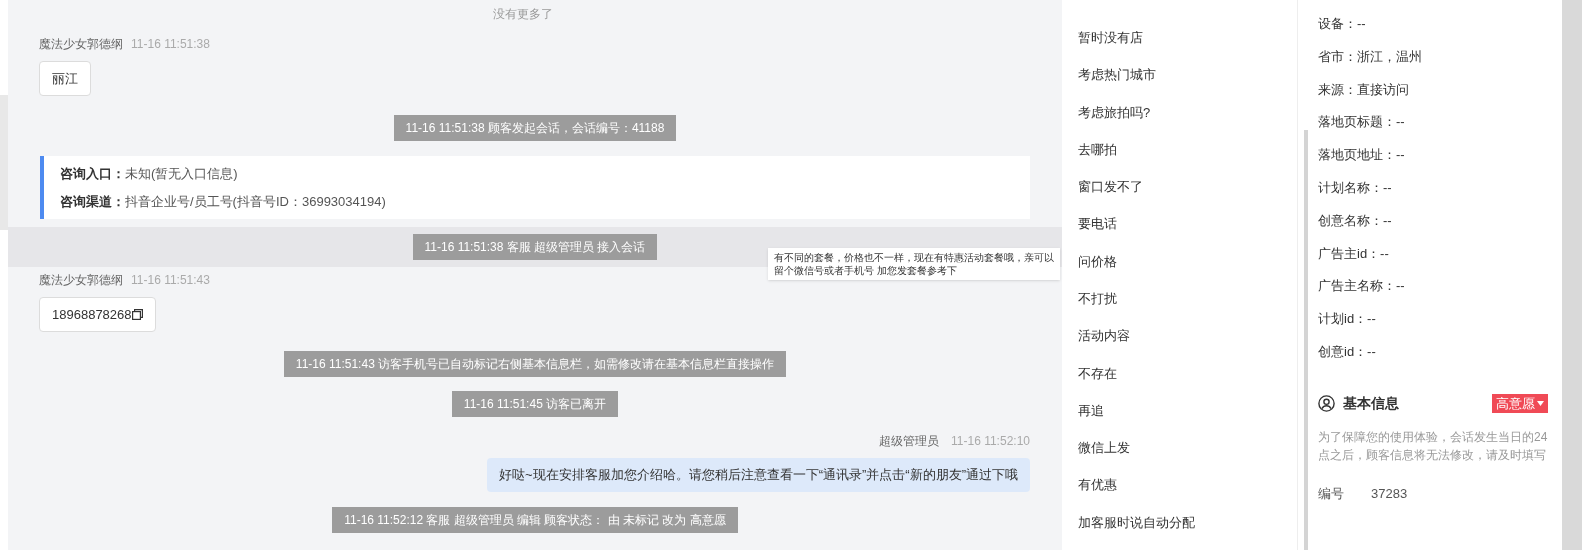  What do you see at coordinates (535, 247) in the screenshot?
I see `system-notice: 11-16 11:51:38 客服 超级管理员 接入会话` at bounding box center [535, 247].